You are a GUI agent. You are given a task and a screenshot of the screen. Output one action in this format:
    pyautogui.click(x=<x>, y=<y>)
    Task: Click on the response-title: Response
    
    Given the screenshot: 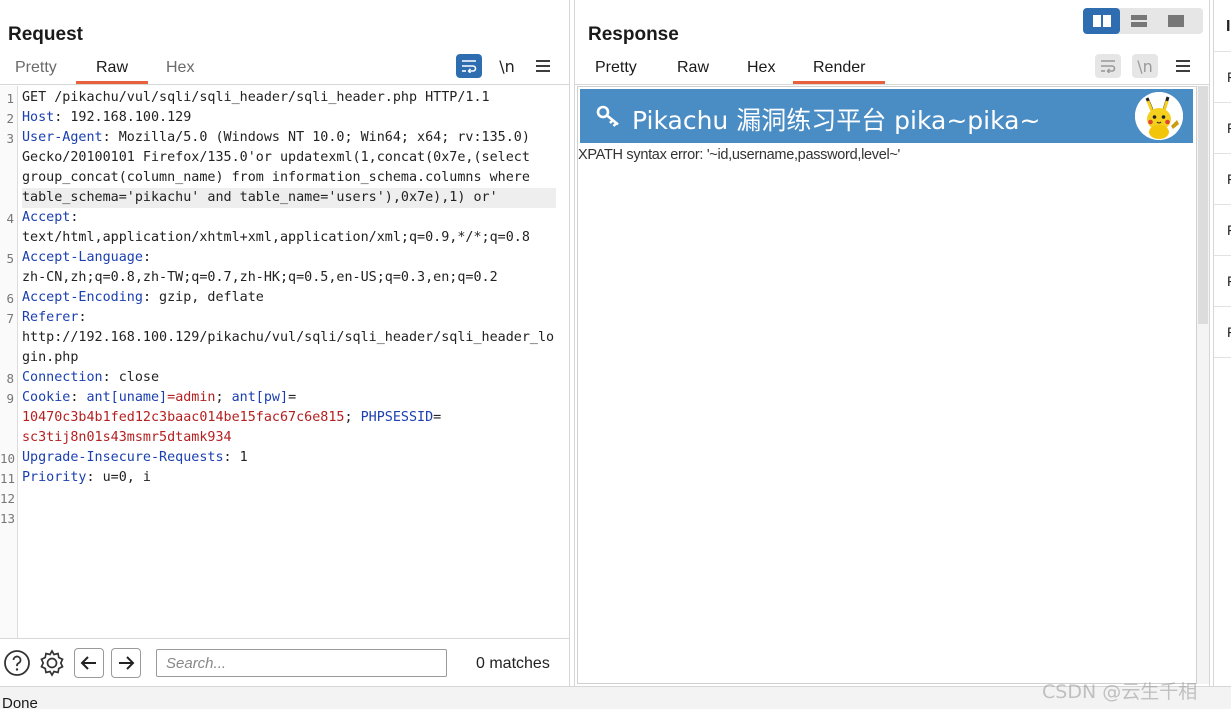 What is the action you would take?
    pyautogui.click(x=633, y=34)
    